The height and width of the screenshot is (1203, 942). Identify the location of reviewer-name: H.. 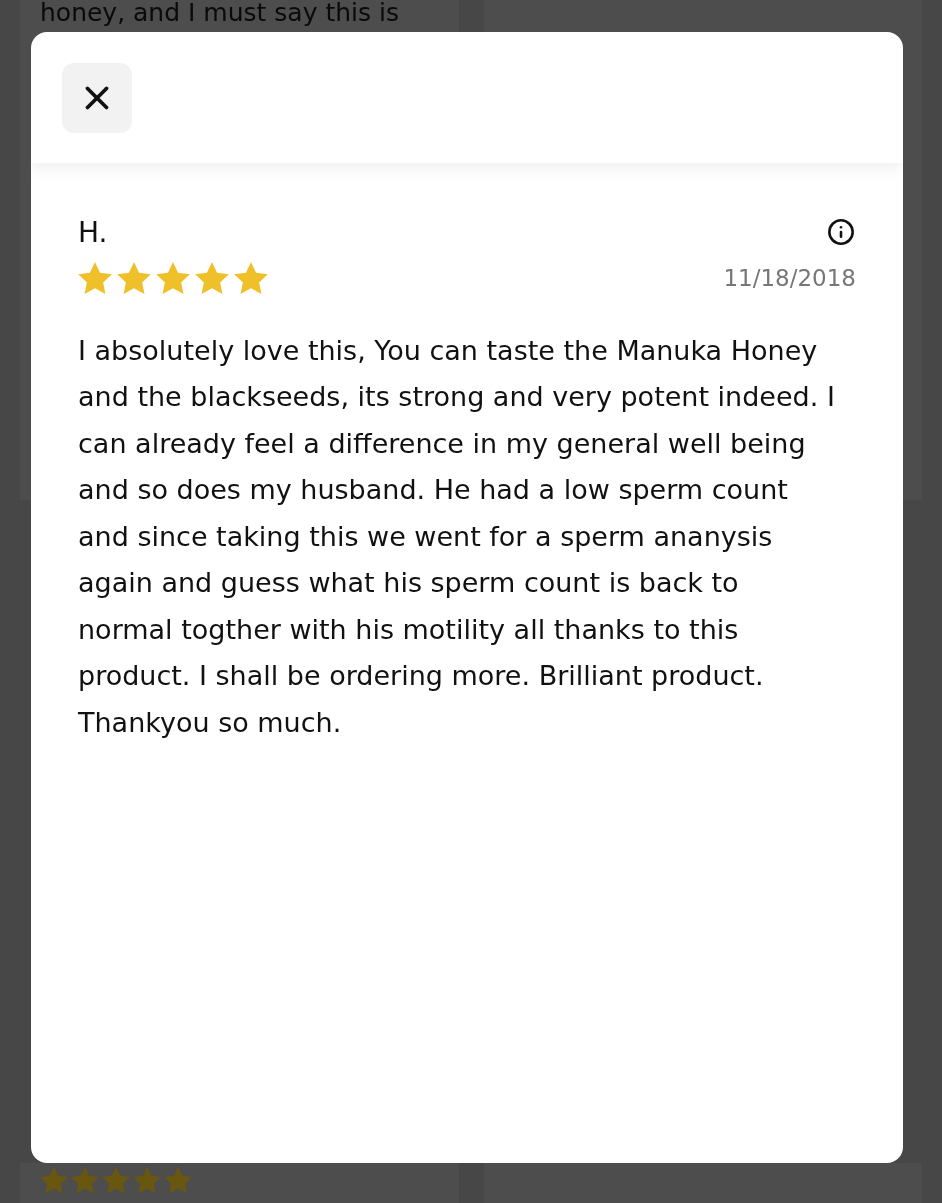
(93, 233).